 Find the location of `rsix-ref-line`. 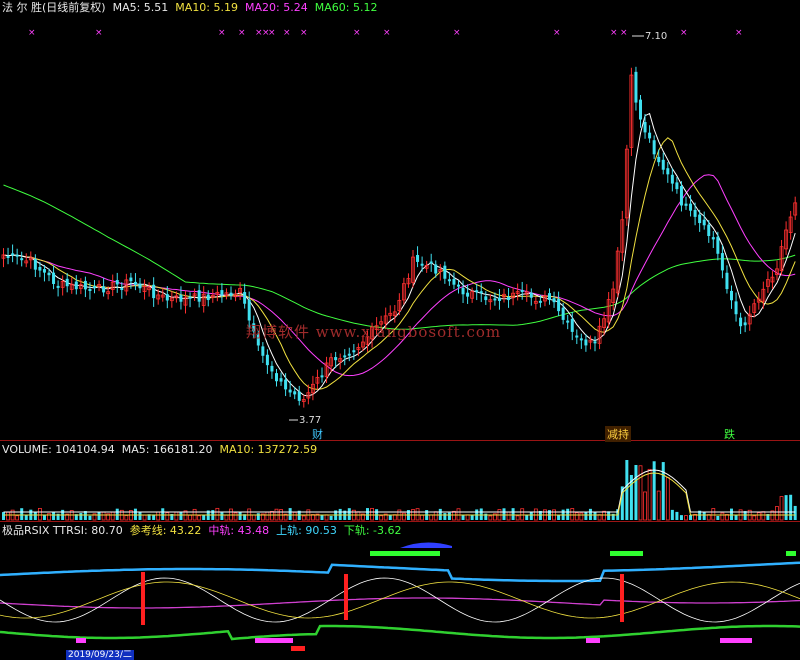

rsix-ref-line is located at coordinates (400, 600).